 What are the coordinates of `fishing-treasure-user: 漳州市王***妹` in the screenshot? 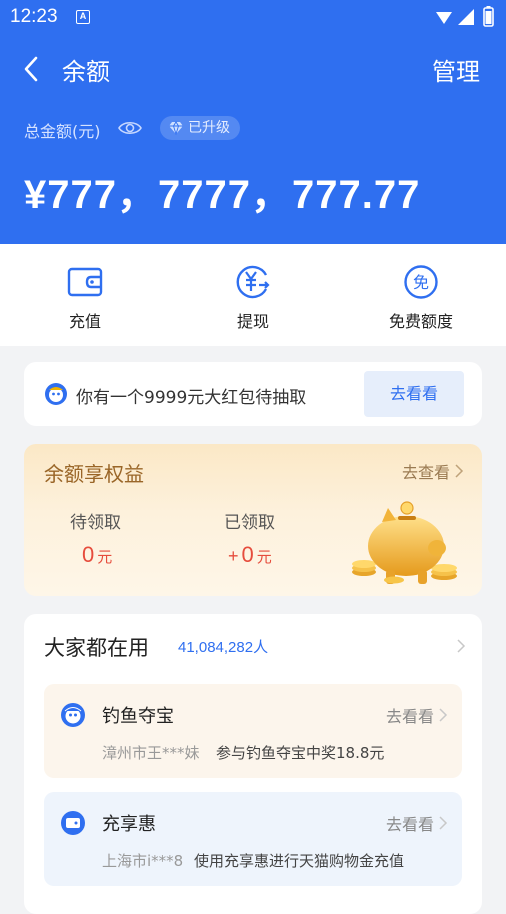 It's located at (151, 753).